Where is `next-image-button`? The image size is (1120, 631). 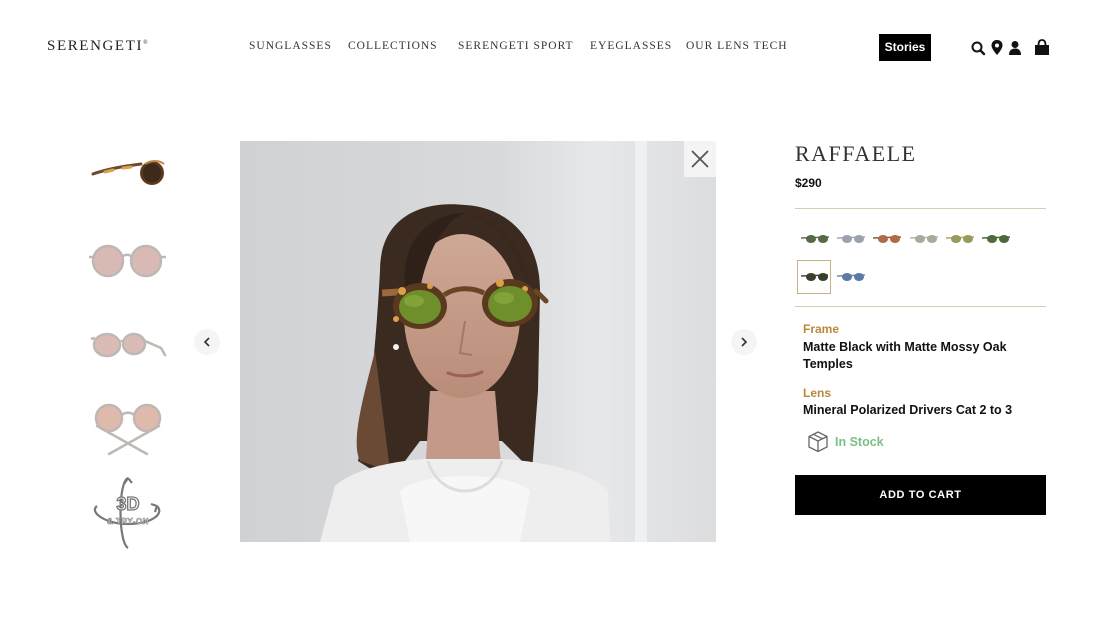 next-image-button is located at coordinates (744, 342).